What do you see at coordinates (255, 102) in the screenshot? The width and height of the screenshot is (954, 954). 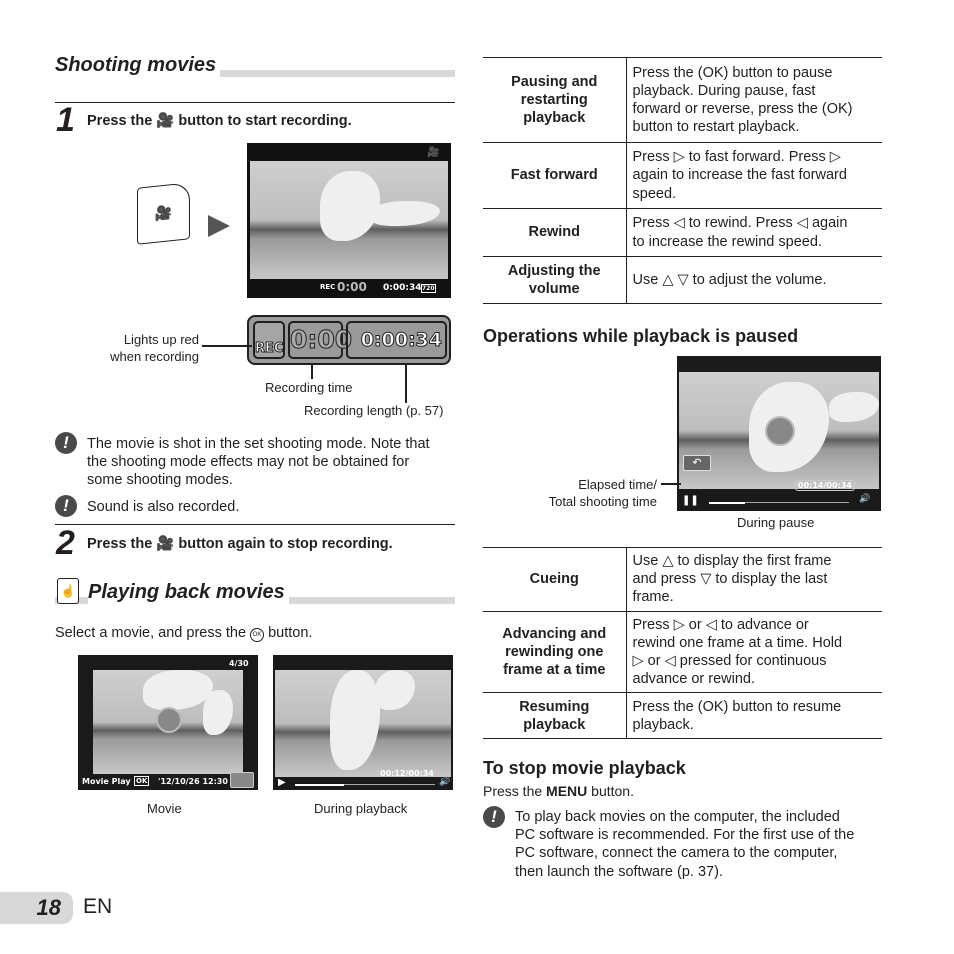 I see `divider` at bounding box center [255, 102].